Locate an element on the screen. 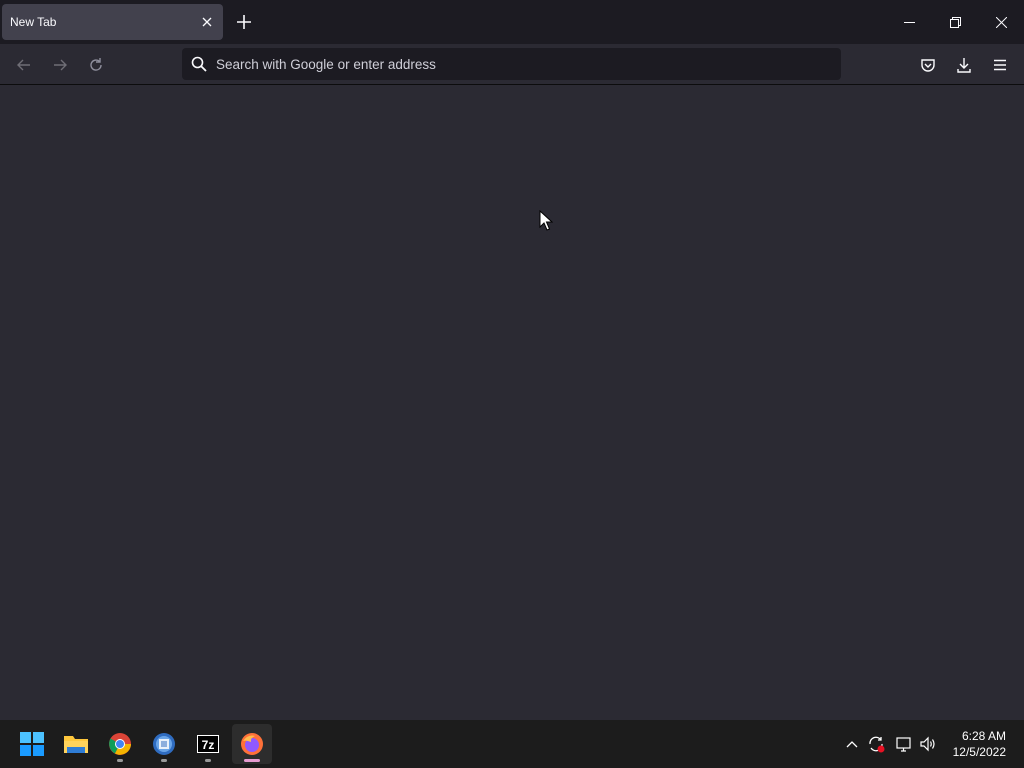 This screenshot has height=768, width=1024. system-clock: 6:28 AM 12/5/2022 is located at coordinates (979, 744).